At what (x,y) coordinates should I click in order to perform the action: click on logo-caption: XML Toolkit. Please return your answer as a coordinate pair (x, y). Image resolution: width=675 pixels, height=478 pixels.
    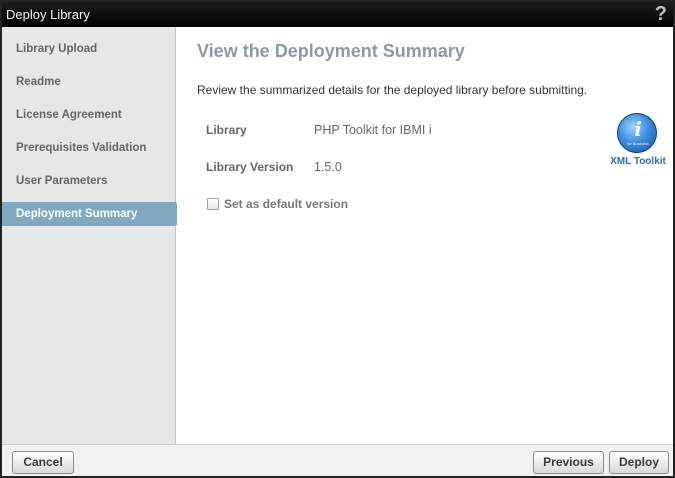
    Looking at the image, I should click on (638, 161).